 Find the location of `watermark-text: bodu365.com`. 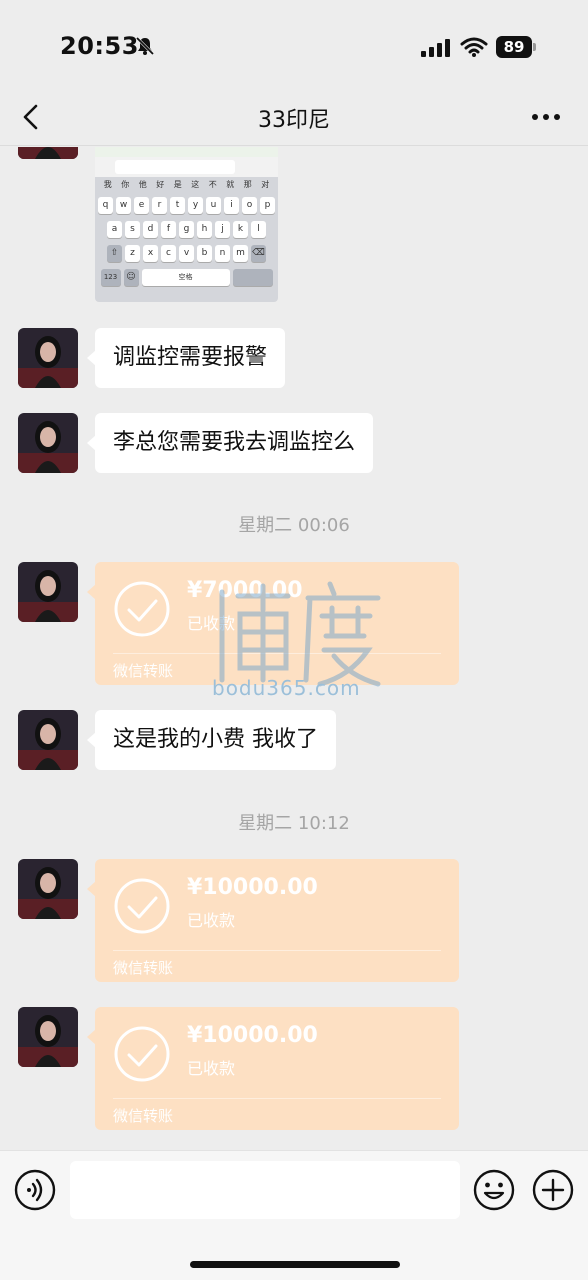

watermark-text: bodu365.com is located at coordinates (286, 688).